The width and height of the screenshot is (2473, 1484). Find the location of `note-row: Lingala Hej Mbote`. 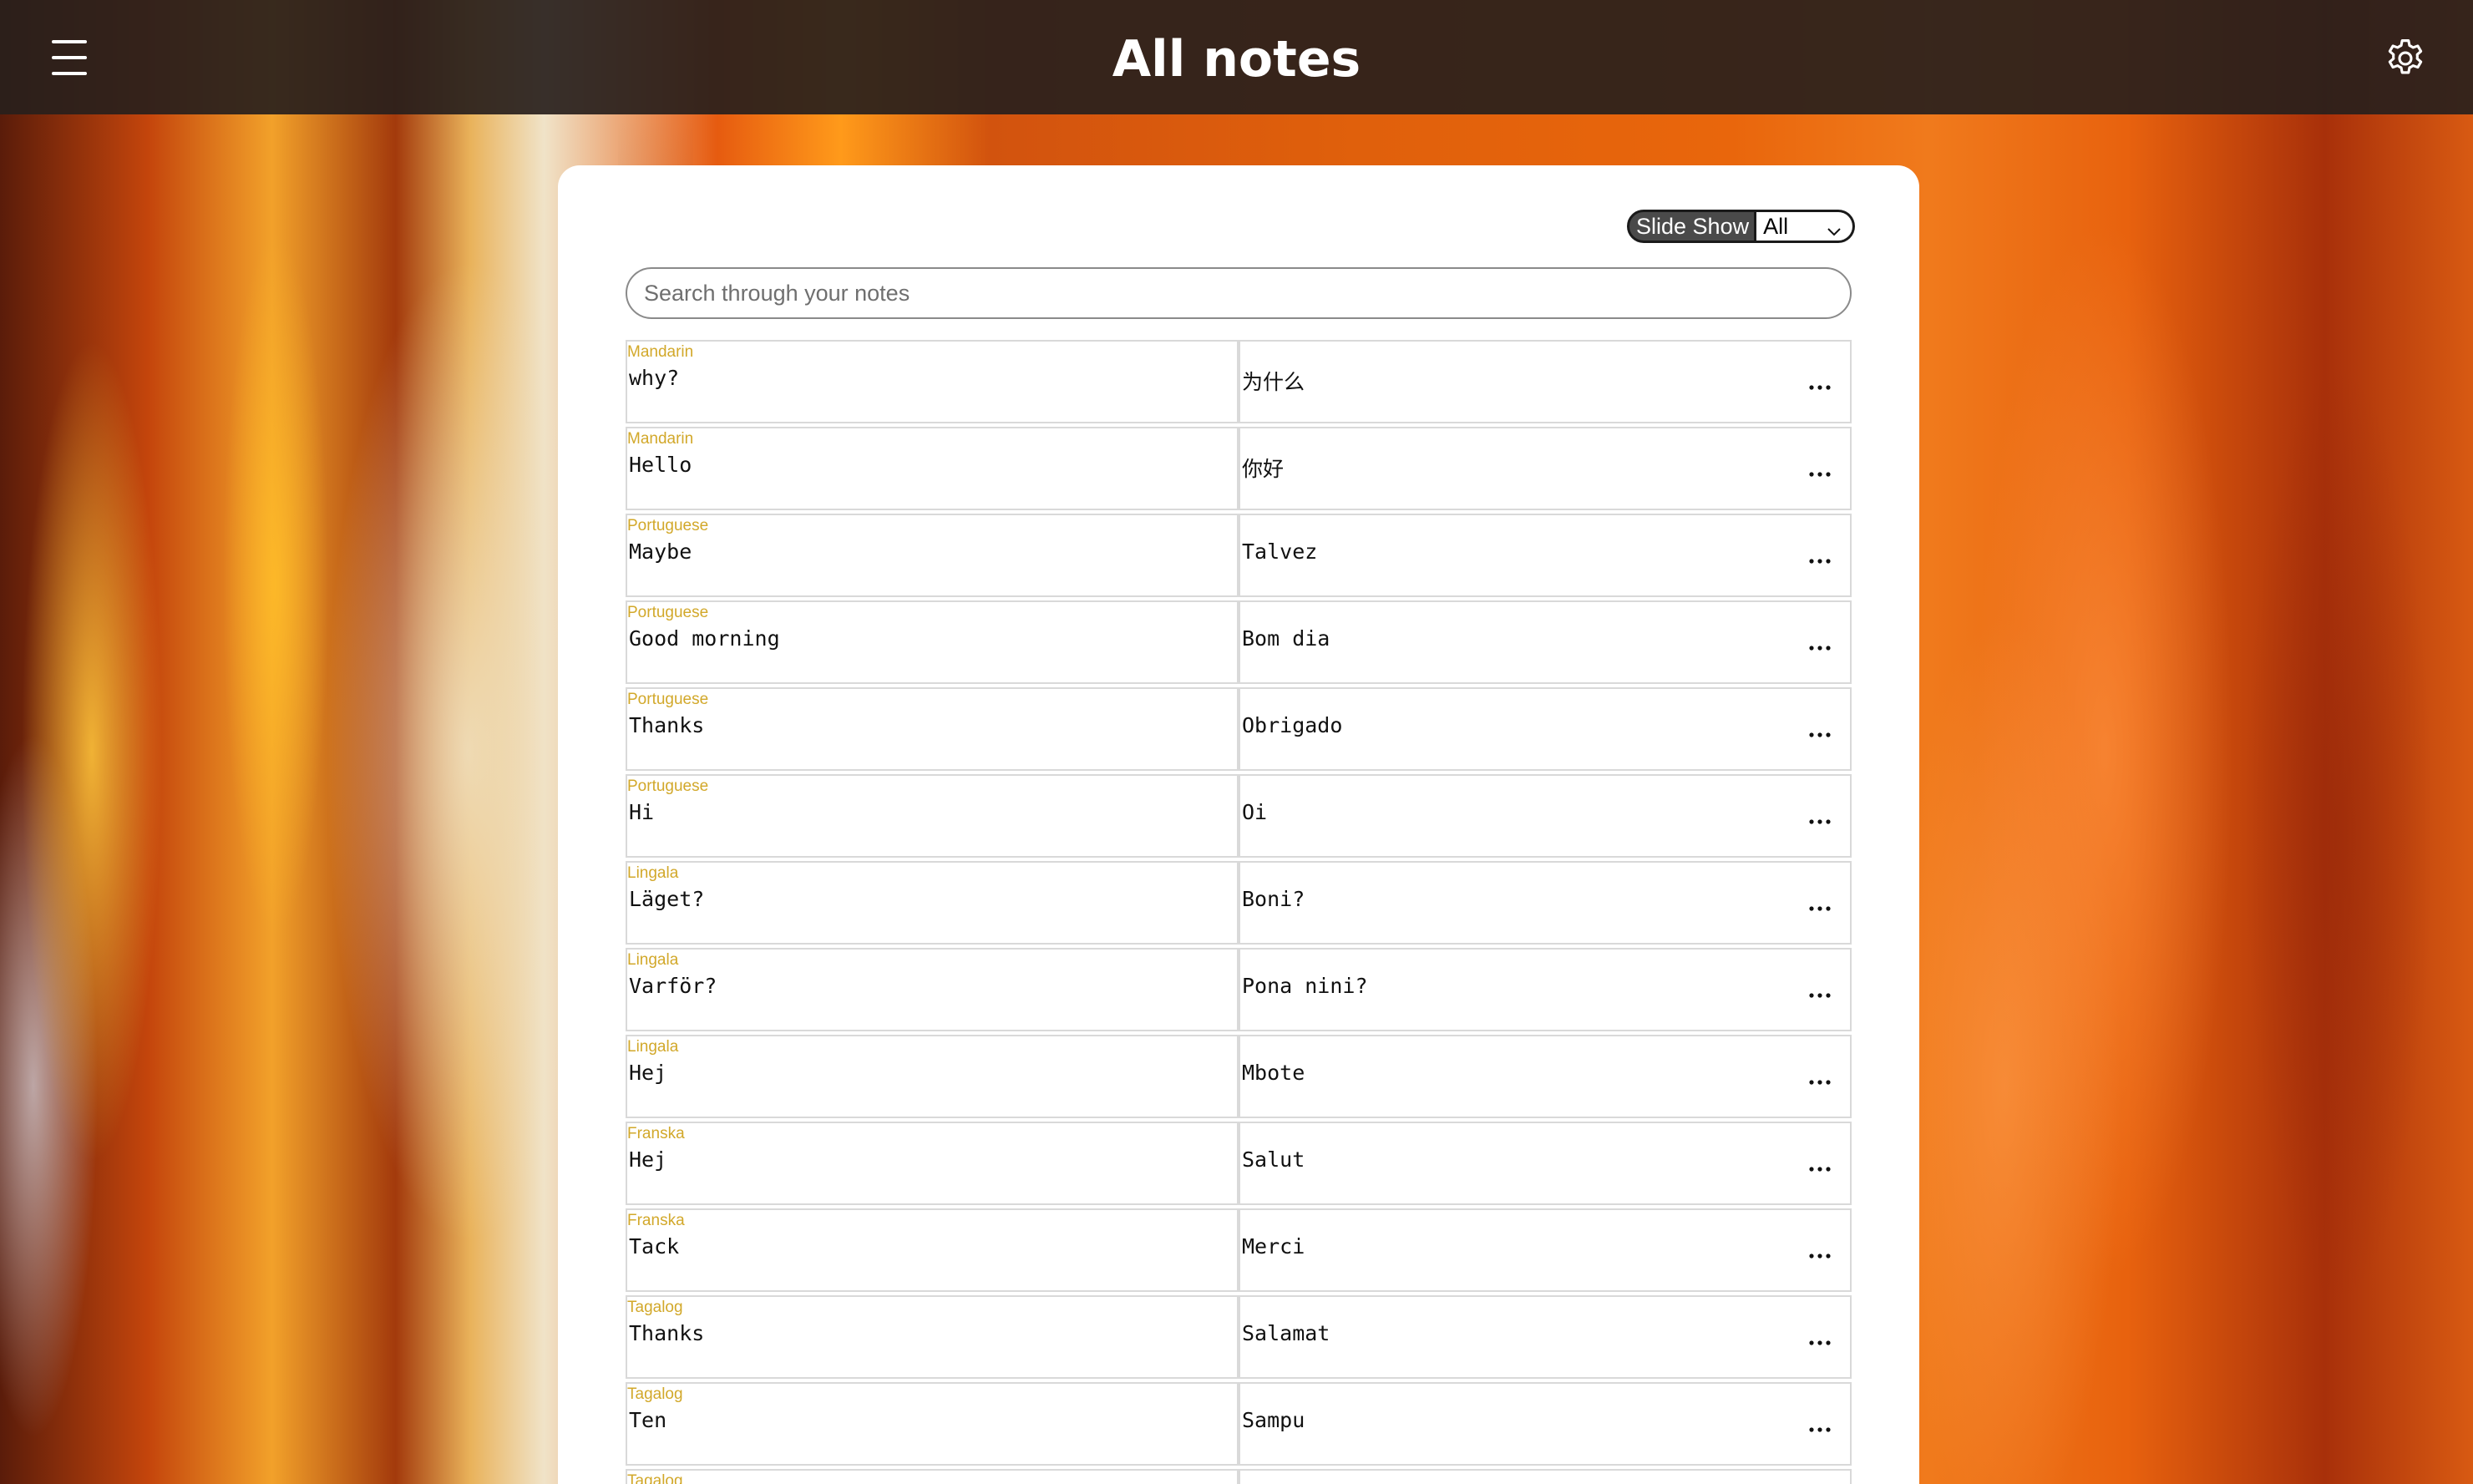

note-row: Lingala Hej Mbote is located at coordinates (1239, 1078).